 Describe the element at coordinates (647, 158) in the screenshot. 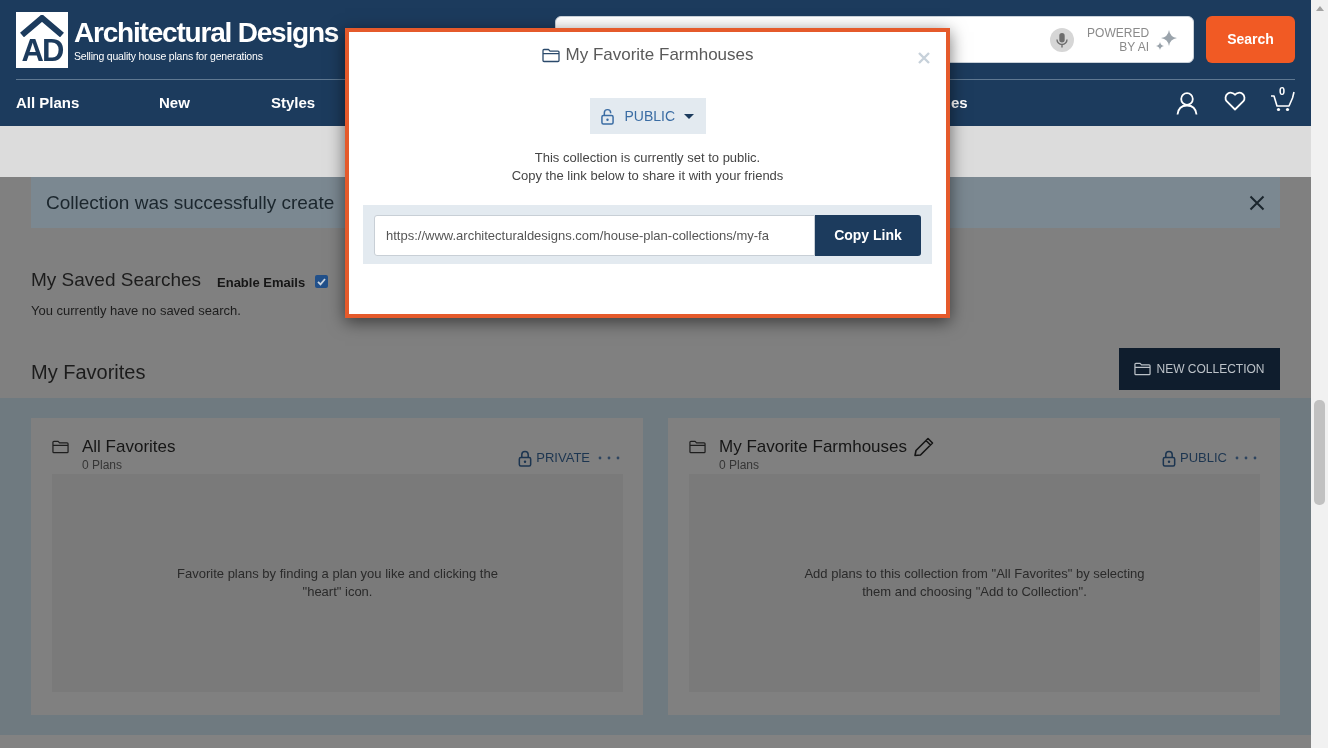

I see `modal-message: This collection is currently set to public.` at that location.